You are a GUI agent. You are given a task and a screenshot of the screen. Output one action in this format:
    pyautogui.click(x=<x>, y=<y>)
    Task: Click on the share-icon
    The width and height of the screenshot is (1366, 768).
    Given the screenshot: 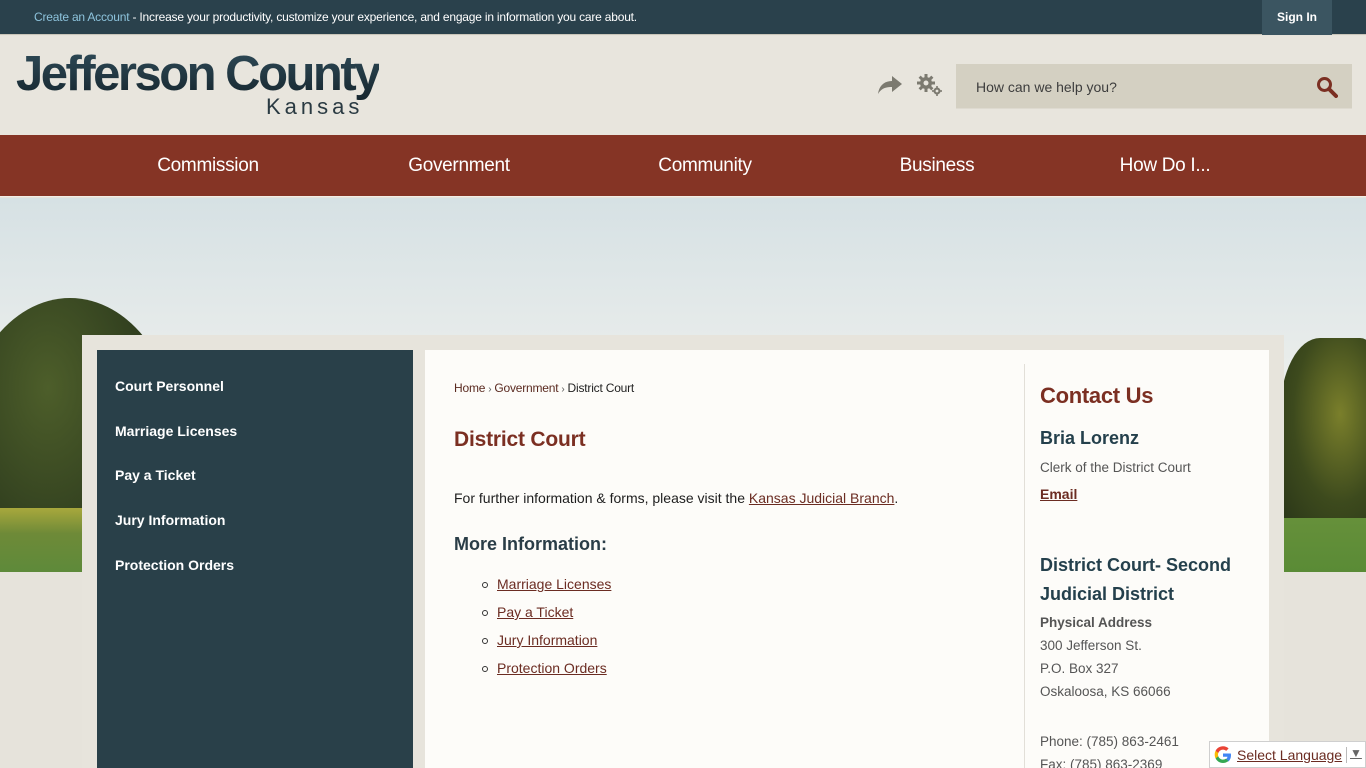 What is the action you would take?
    pyautogui.click(x=890, y=85)
    